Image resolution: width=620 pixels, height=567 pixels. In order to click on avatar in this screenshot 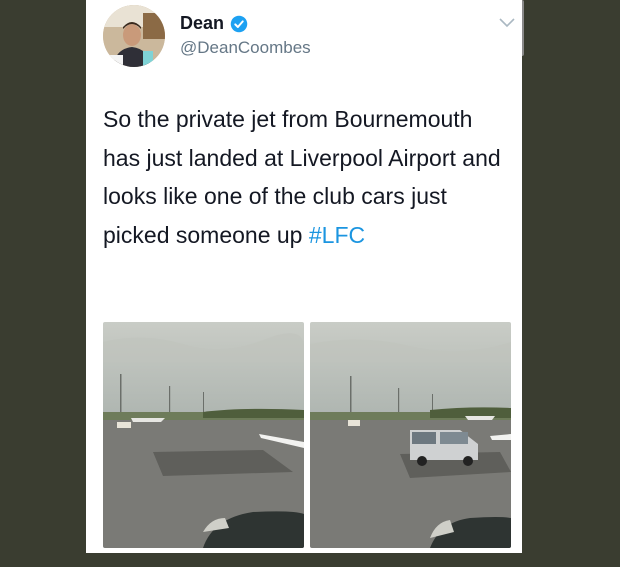, I will do `click(134, 36)`.